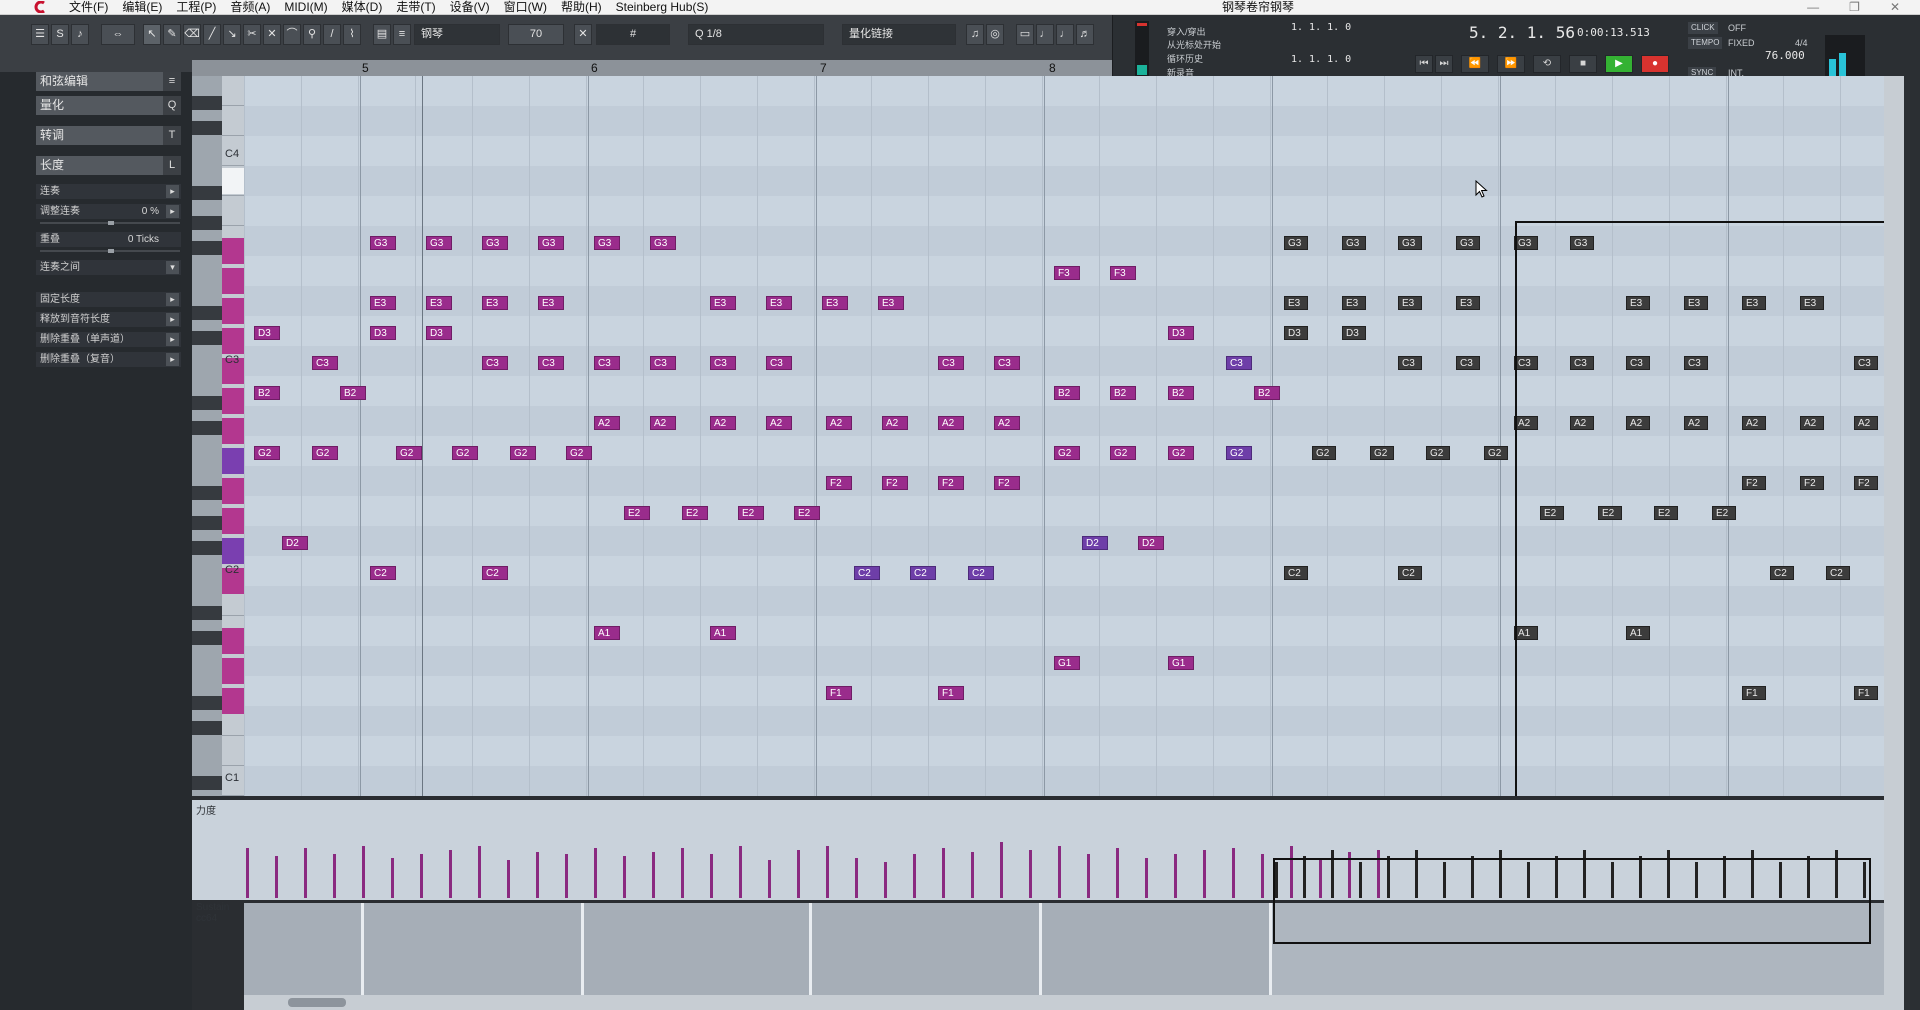  What do you see at coordinates (470, 7) in the screenshot?
I see `menu-devices: 设备(V)` at bounding box center [470, 7].